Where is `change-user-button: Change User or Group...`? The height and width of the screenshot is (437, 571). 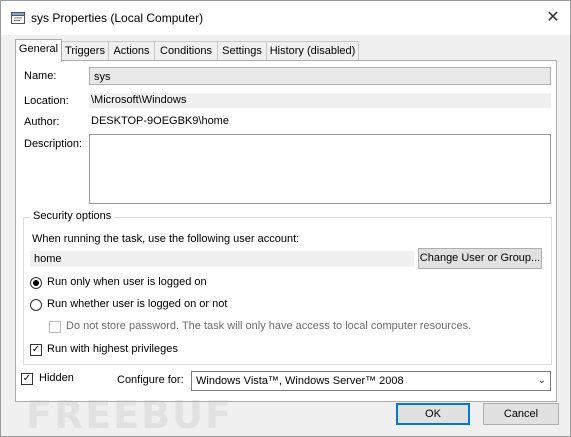
change-user-button: Change User or Group... is located at coordinates (480, 258).